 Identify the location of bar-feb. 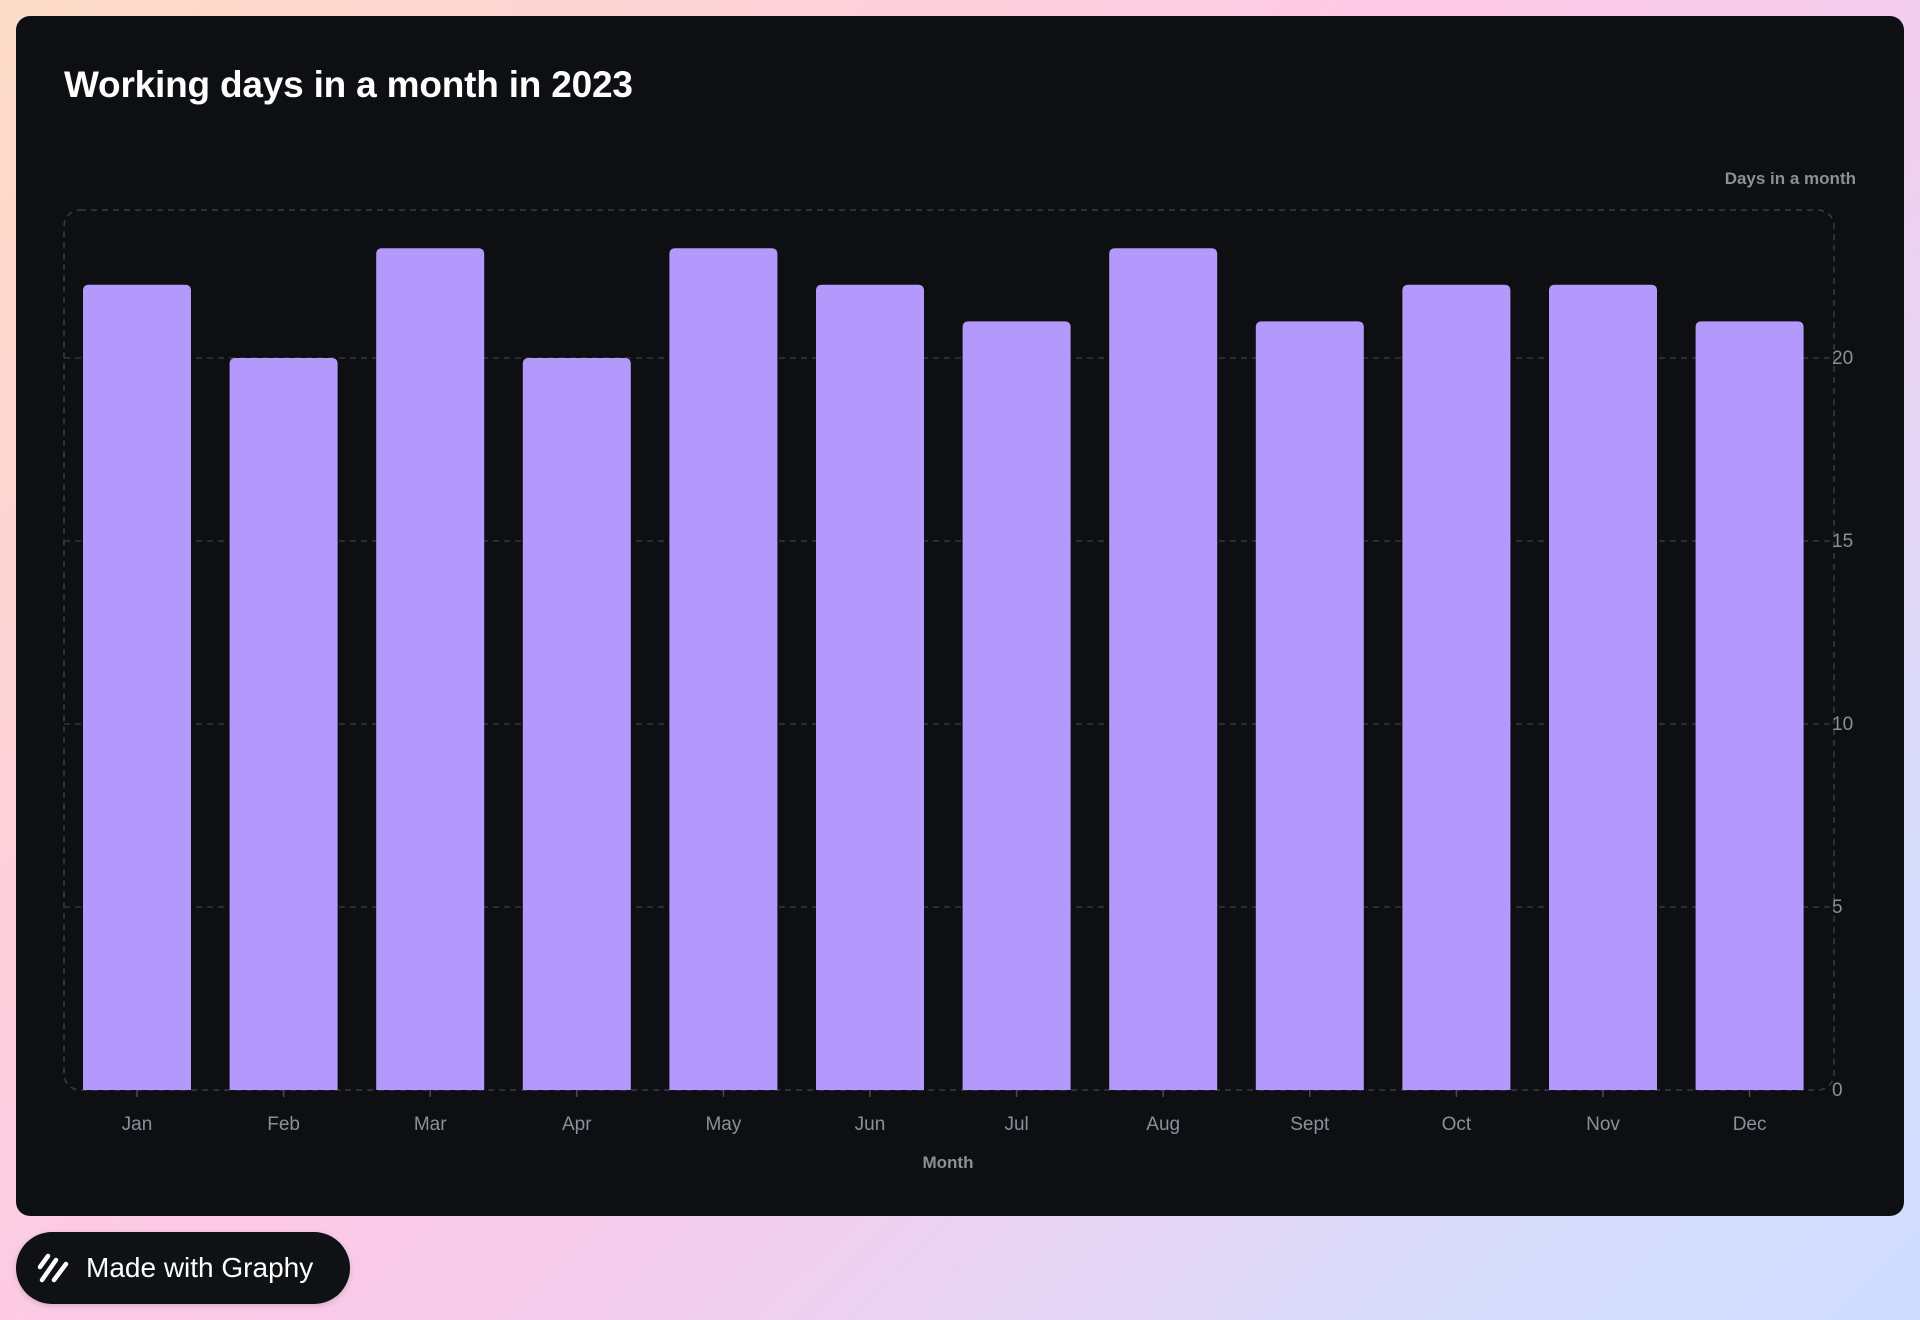
(283, 724).